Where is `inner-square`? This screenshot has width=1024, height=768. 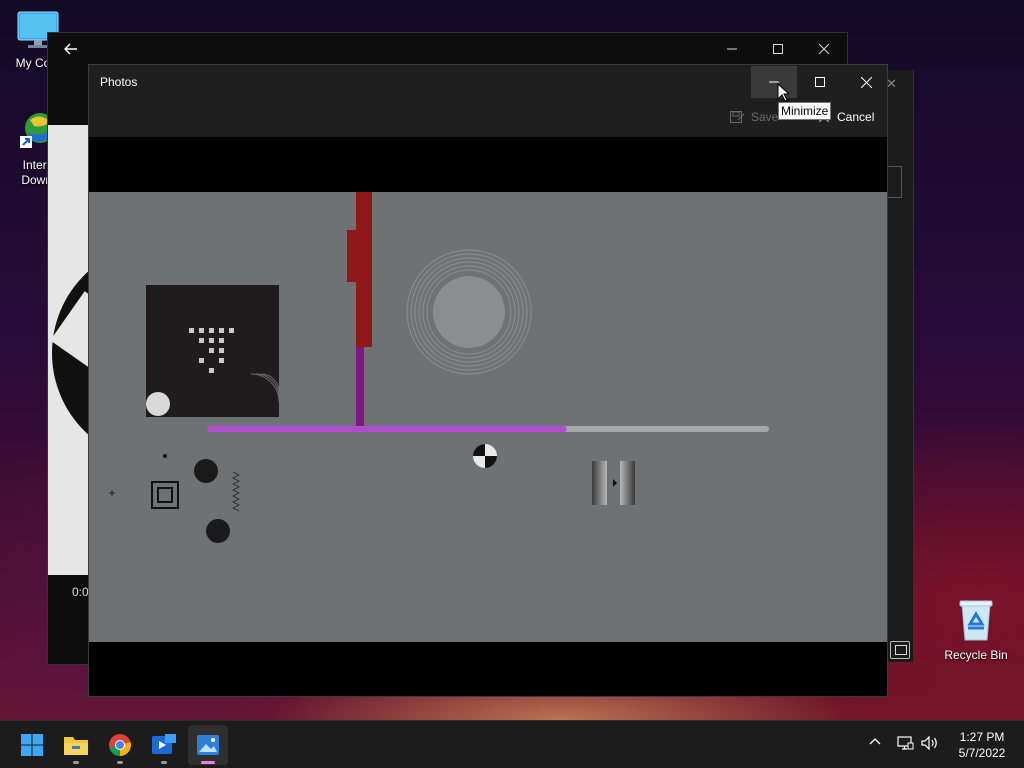 inner-square is located at coordinates (165, 495).